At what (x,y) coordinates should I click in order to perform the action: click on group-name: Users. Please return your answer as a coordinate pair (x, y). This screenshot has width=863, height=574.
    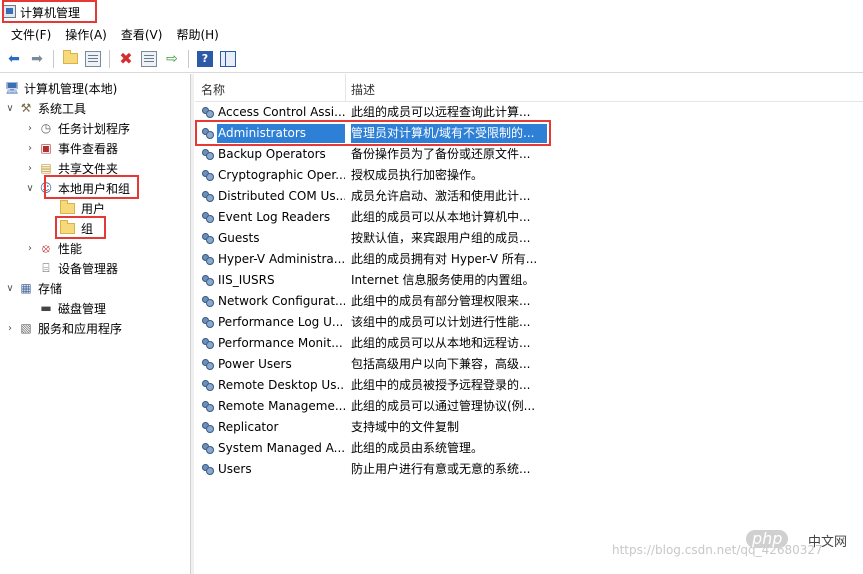
    Looking at the image, I should click on (235, 469).